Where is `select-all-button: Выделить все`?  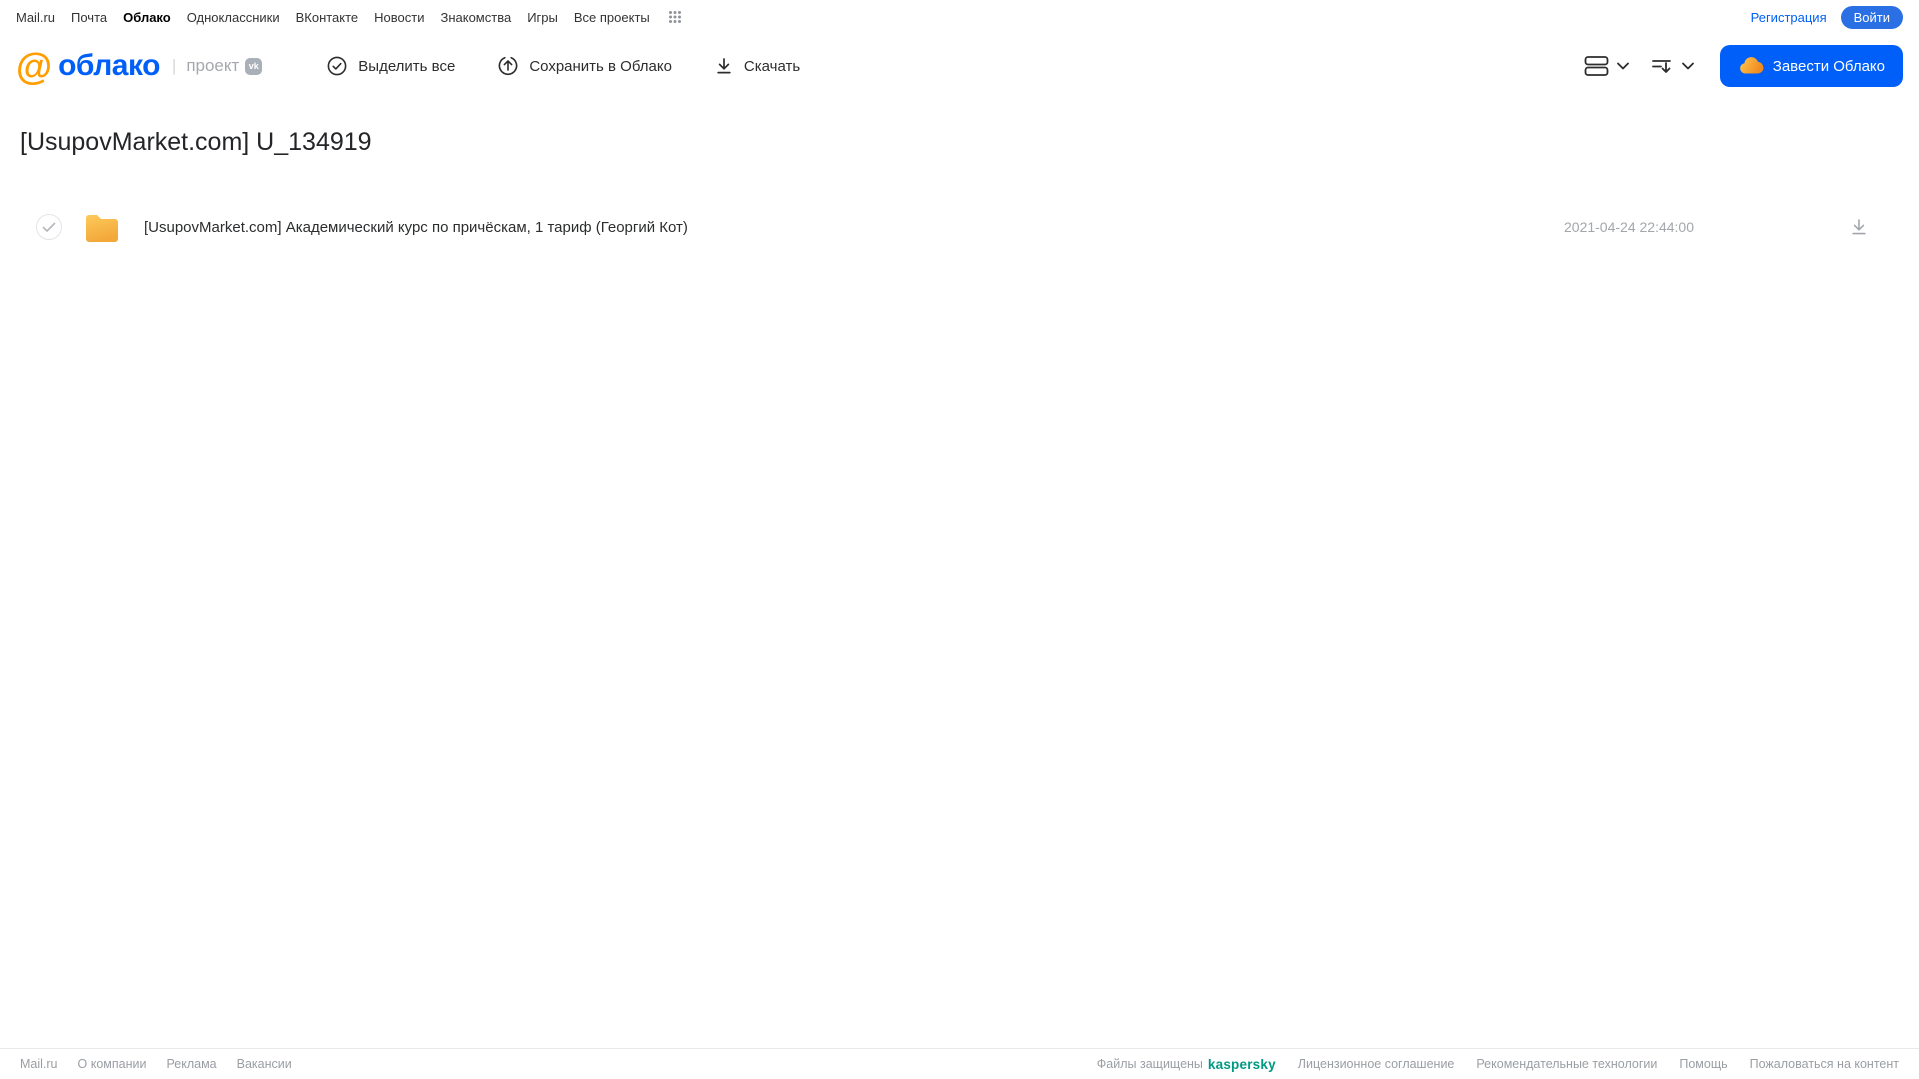 select-all-button: Выделить все is located at coordinates (390, 66).